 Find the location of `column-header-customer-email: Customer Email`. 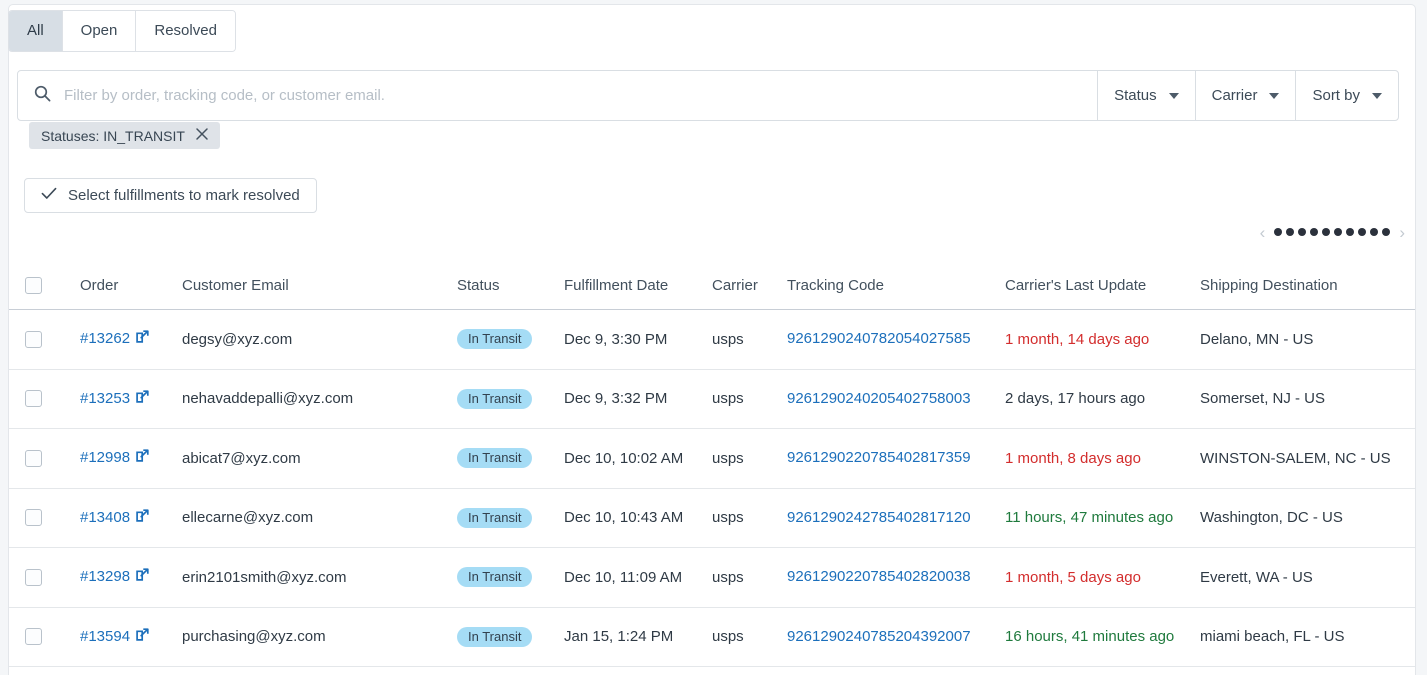

column-header-customer-email: Customer Email is located at coordinates (319, 285).